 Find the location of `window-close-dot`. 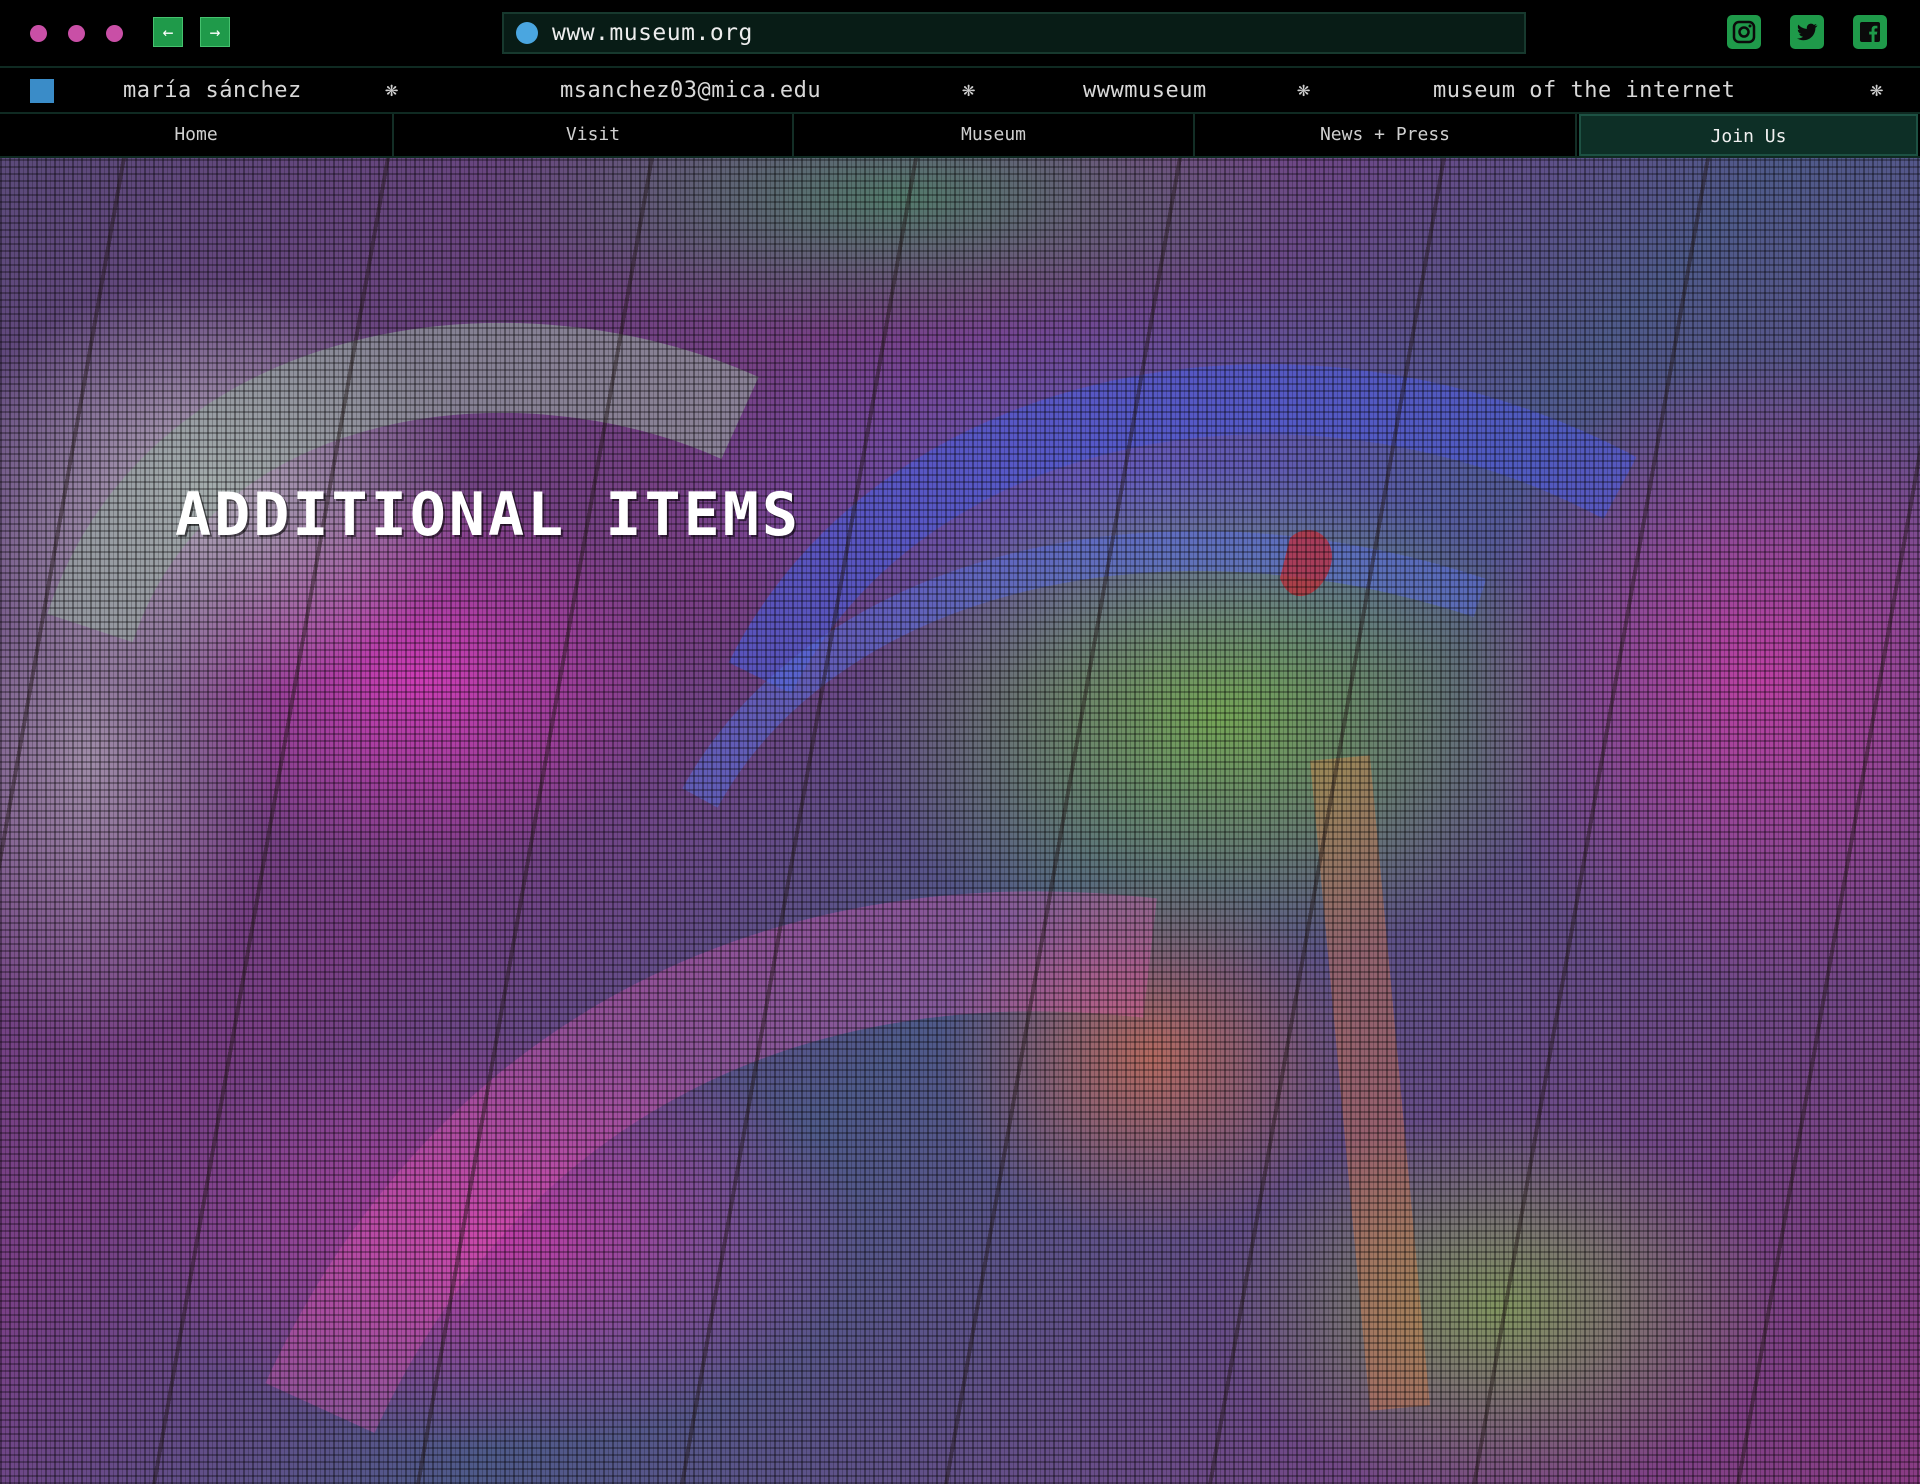

window-close-dot is located at coordinates (38, 33).